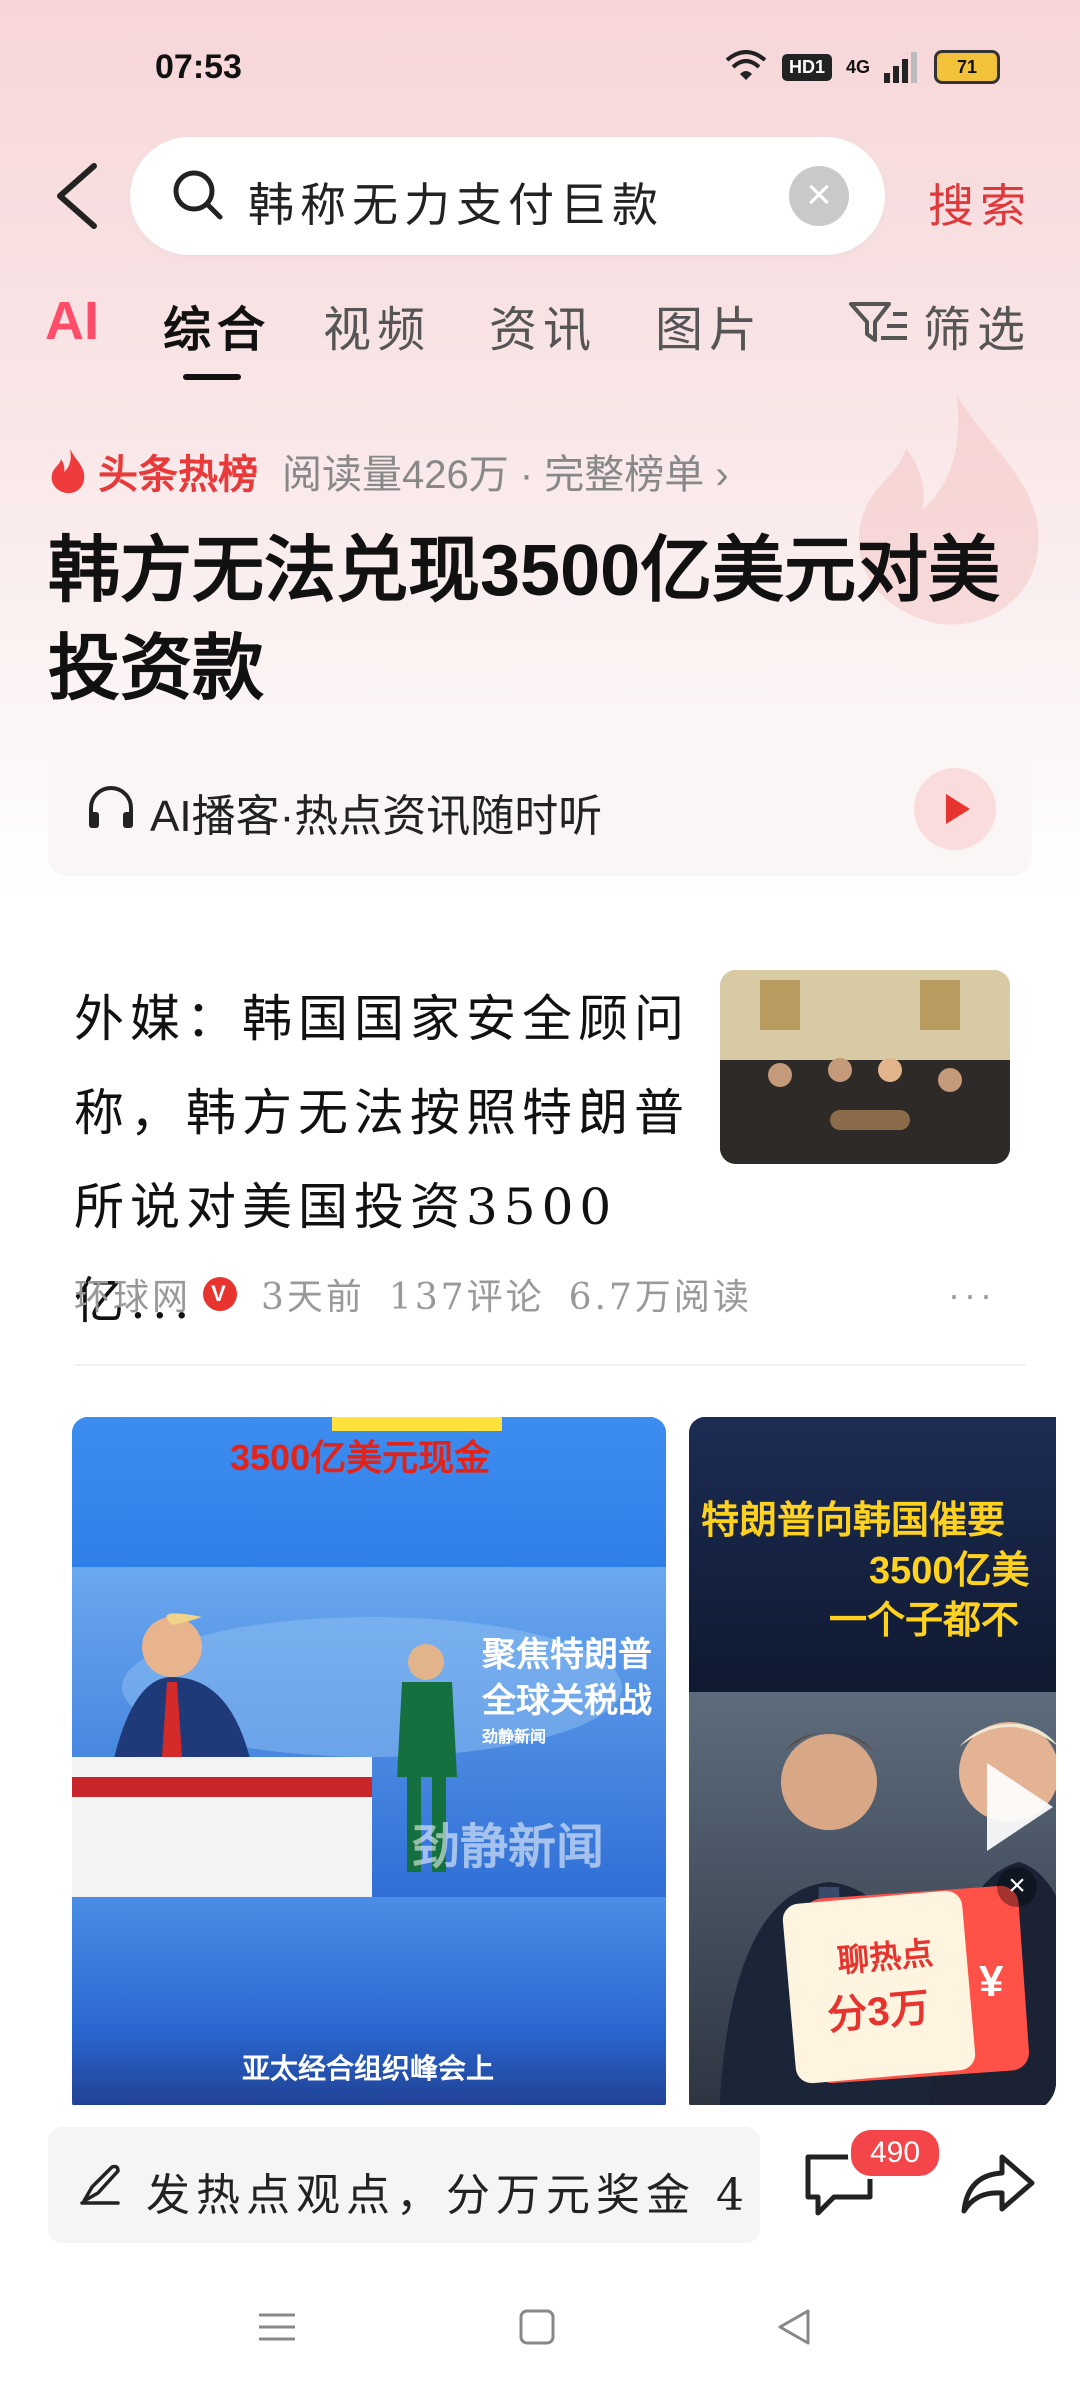  I want to click on thumbnail-scene, so click(865, 1067).